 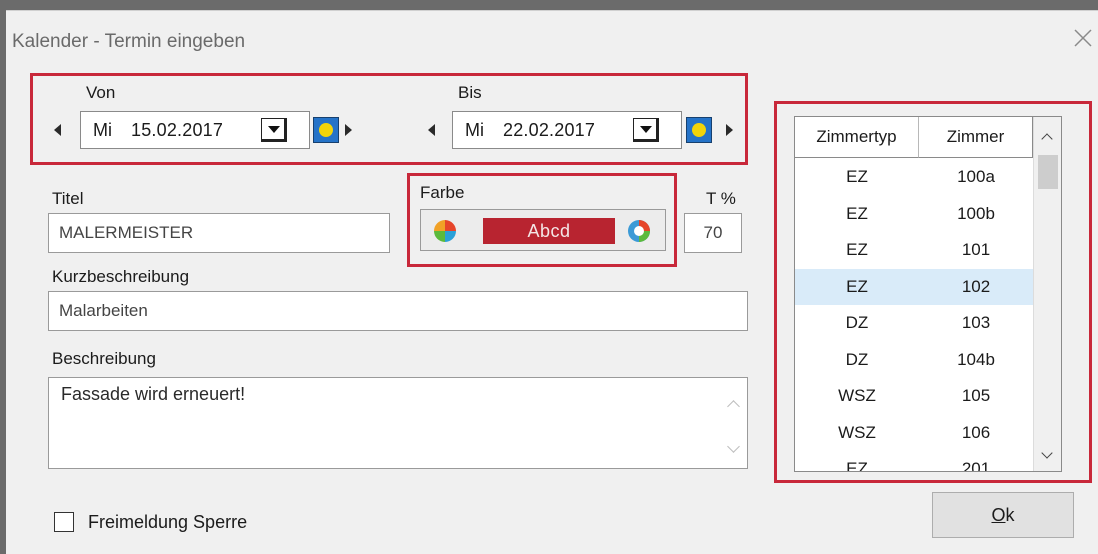 What do you see at coordinates (431, 130) in the screenshot?
I see `bis-prev-arrow-icon` at bounding box center [431, 130].